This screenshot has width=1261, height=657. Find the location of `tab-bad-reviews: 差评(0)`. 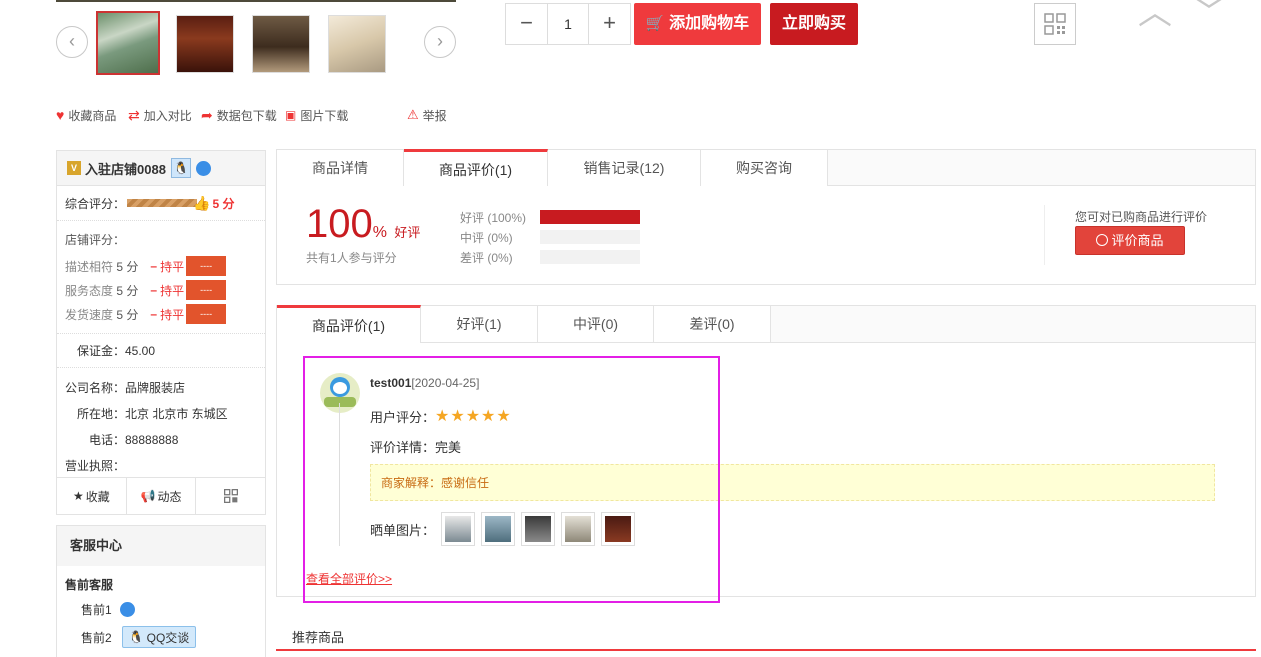

tab-bad-reviews: 差评(0) is located at coordinates (712, 324).